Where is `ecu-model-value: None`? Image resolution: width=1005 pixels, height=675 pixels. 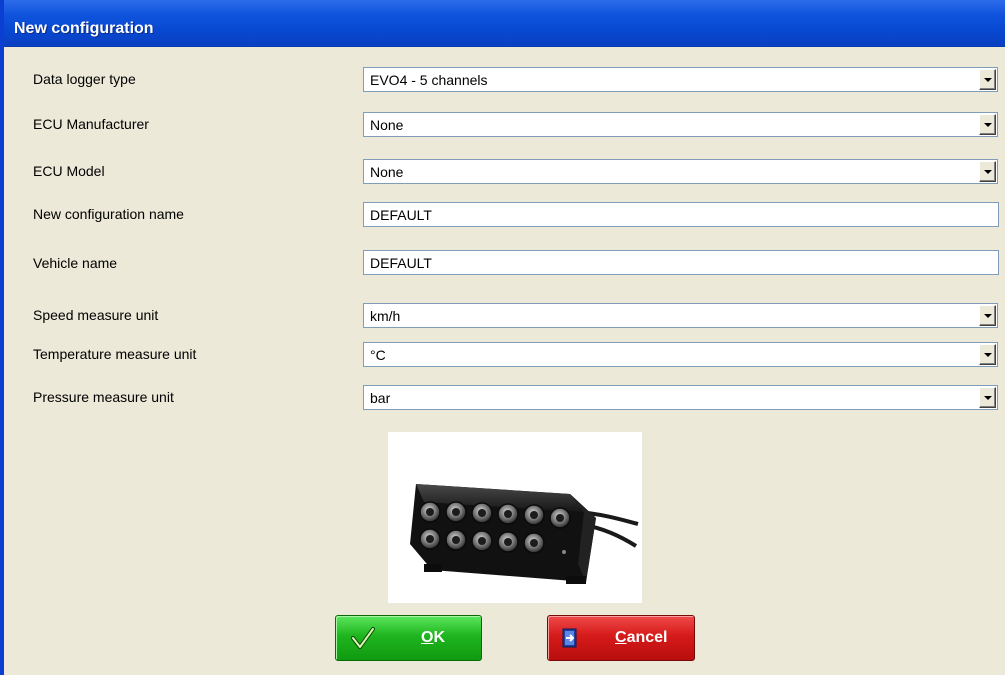
ecu-model-value: None is located at coordinates (387, 172).